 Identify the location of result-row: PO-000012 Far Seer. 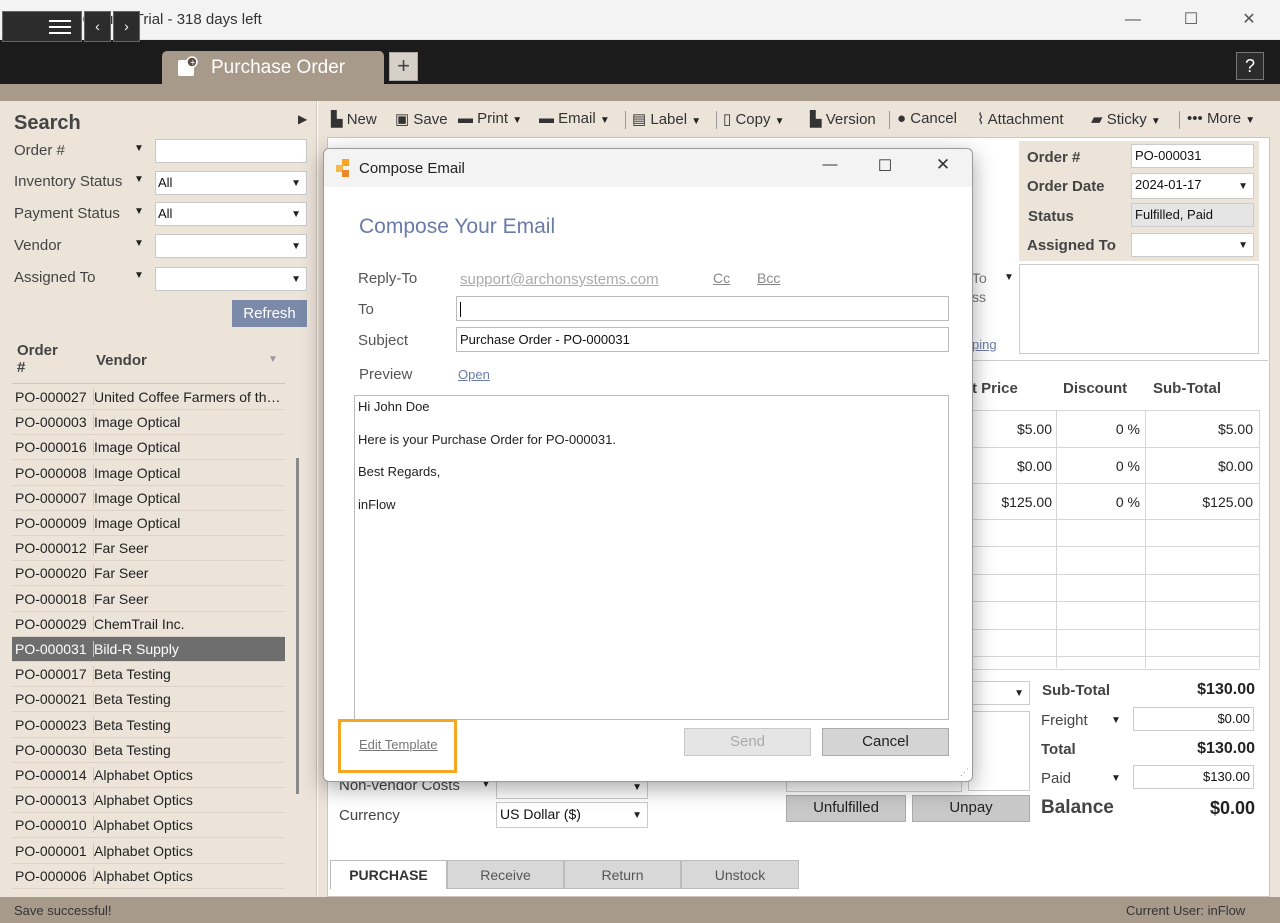
(148, 549).